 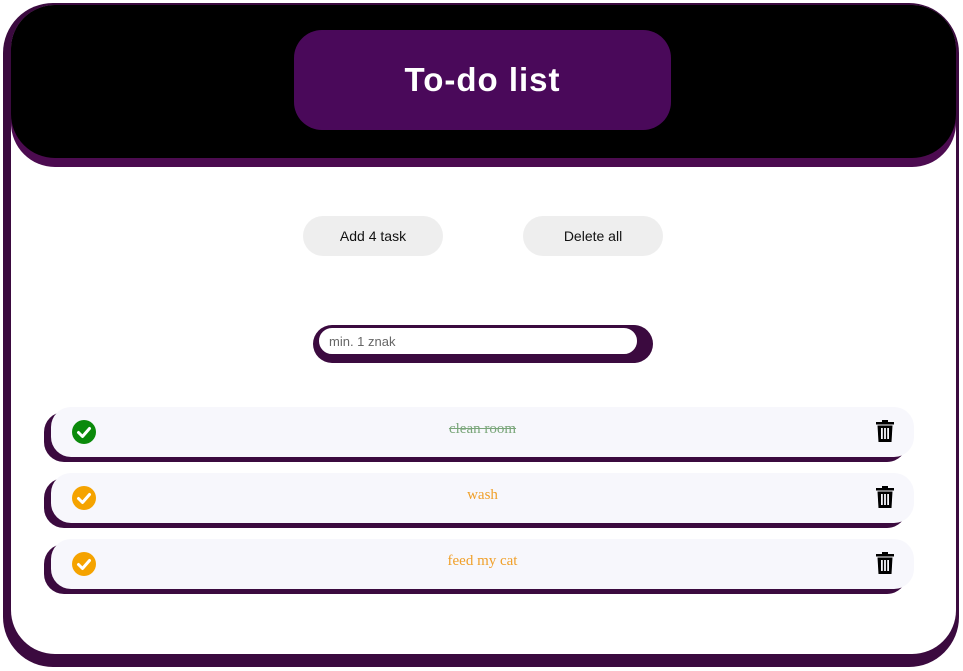 What do you see at coordinates (593, 236) in the screenshot?
I see `delete-all-button: Delete all` at bounding box center [593, 236].